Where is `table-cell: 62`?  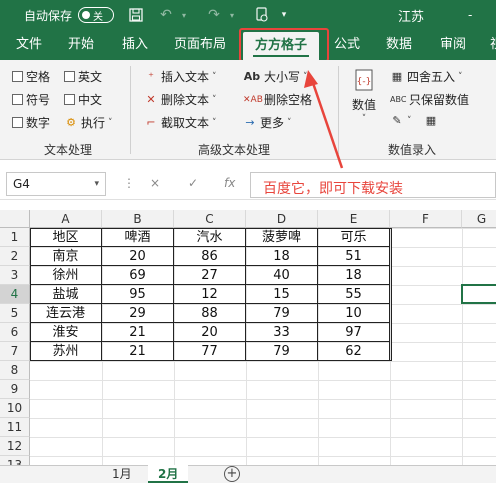
table-cell: 62 is located at coordinates (354, 351).